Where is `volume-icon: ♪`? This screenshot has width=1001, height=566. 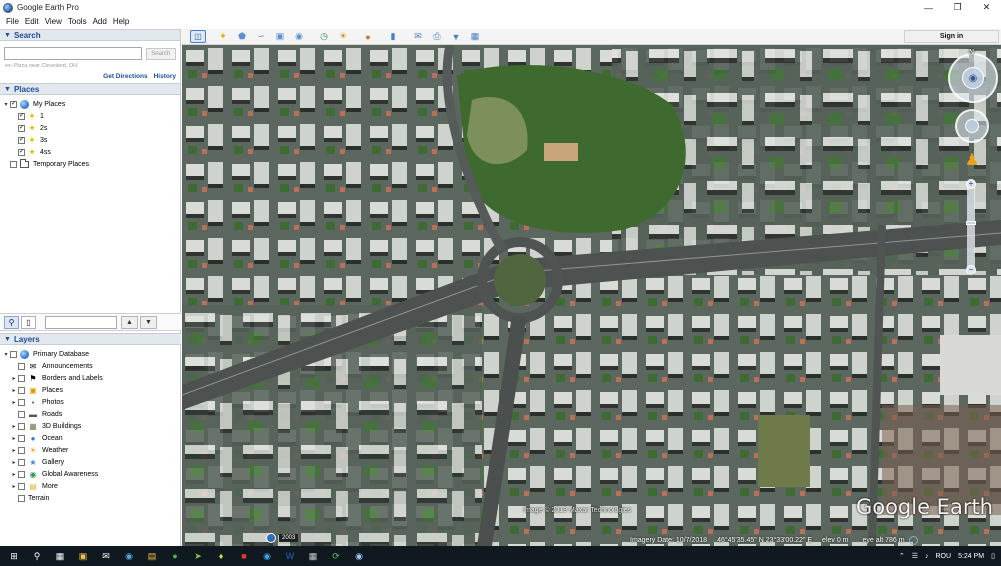 volume-icon: ♪ is located at coordinates (927, 556).